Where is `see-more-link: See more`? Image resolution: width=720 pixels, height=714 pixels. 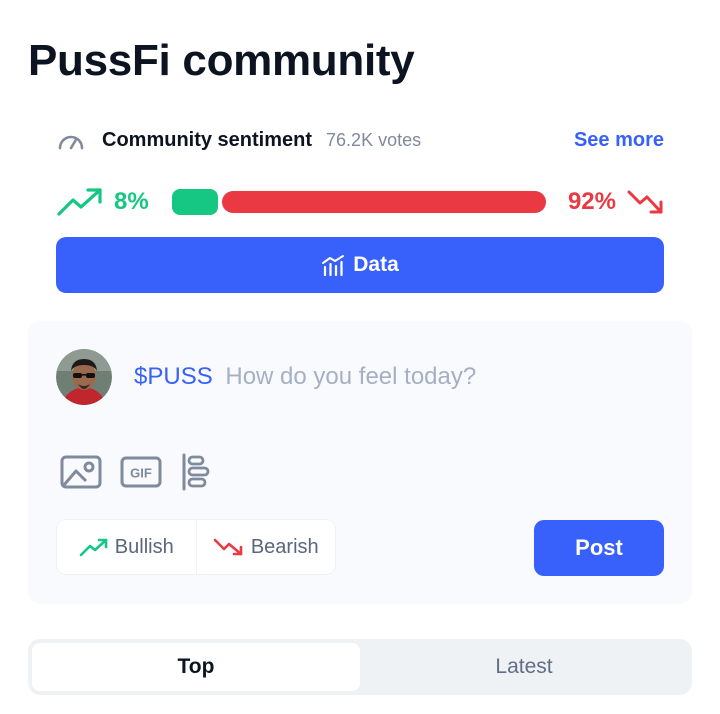
see-more-link: See more is located at coordinates (619, 140).